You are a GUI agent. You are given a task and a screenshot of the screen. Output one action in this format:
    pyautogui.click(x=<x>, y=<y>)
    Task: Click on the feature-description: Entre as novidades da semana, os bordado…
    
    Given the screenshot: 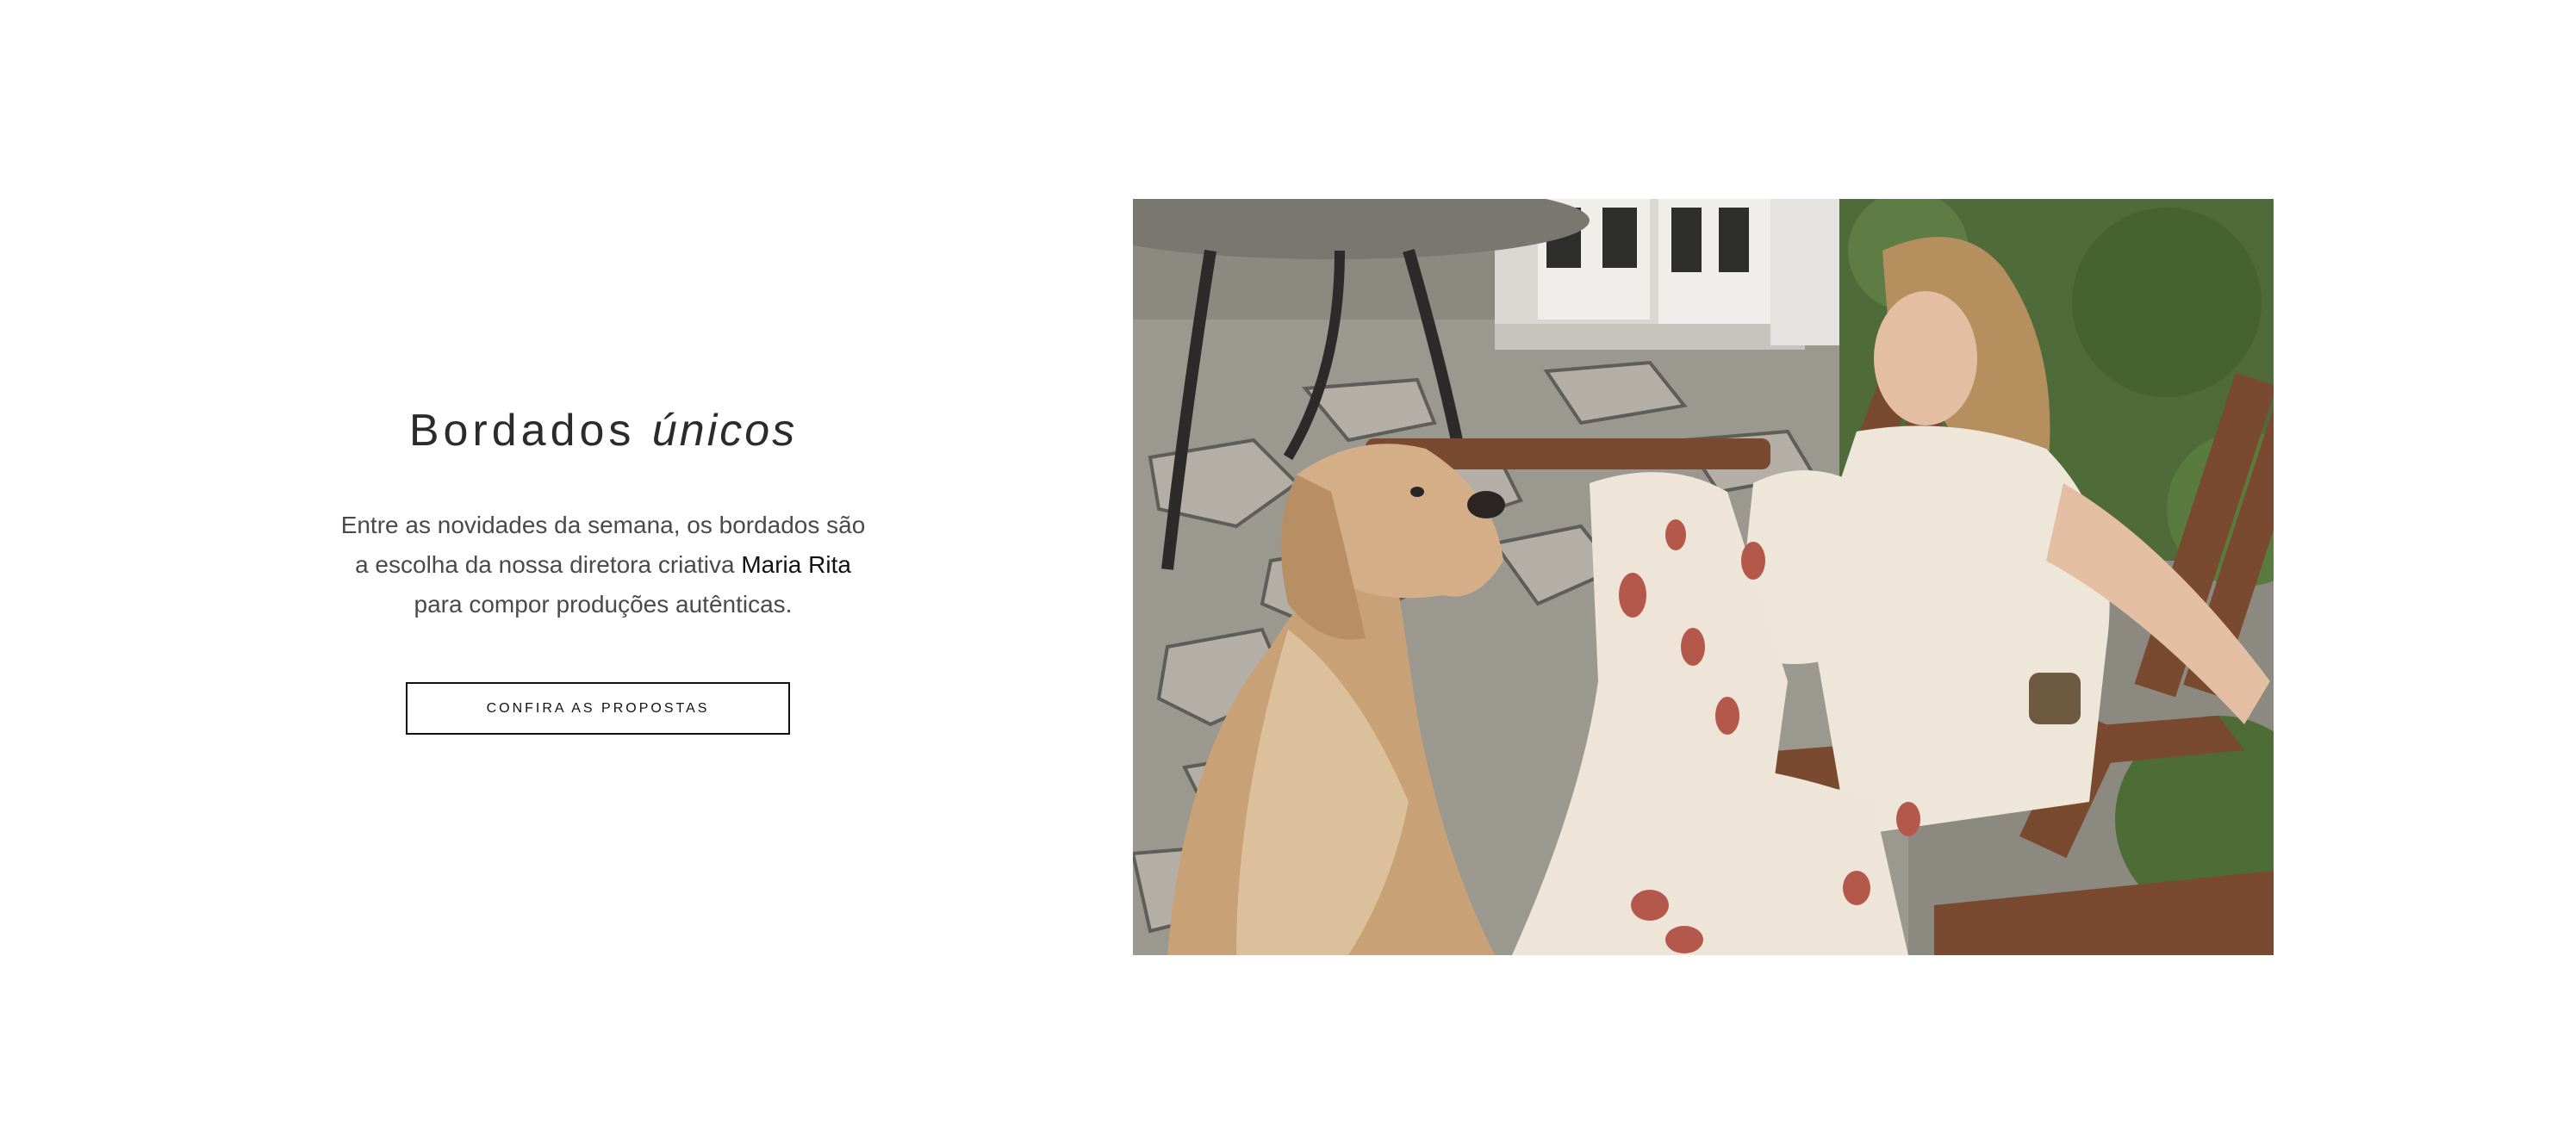 What is the action you would take?
    pyautogui.click(x=603, y=565)
    